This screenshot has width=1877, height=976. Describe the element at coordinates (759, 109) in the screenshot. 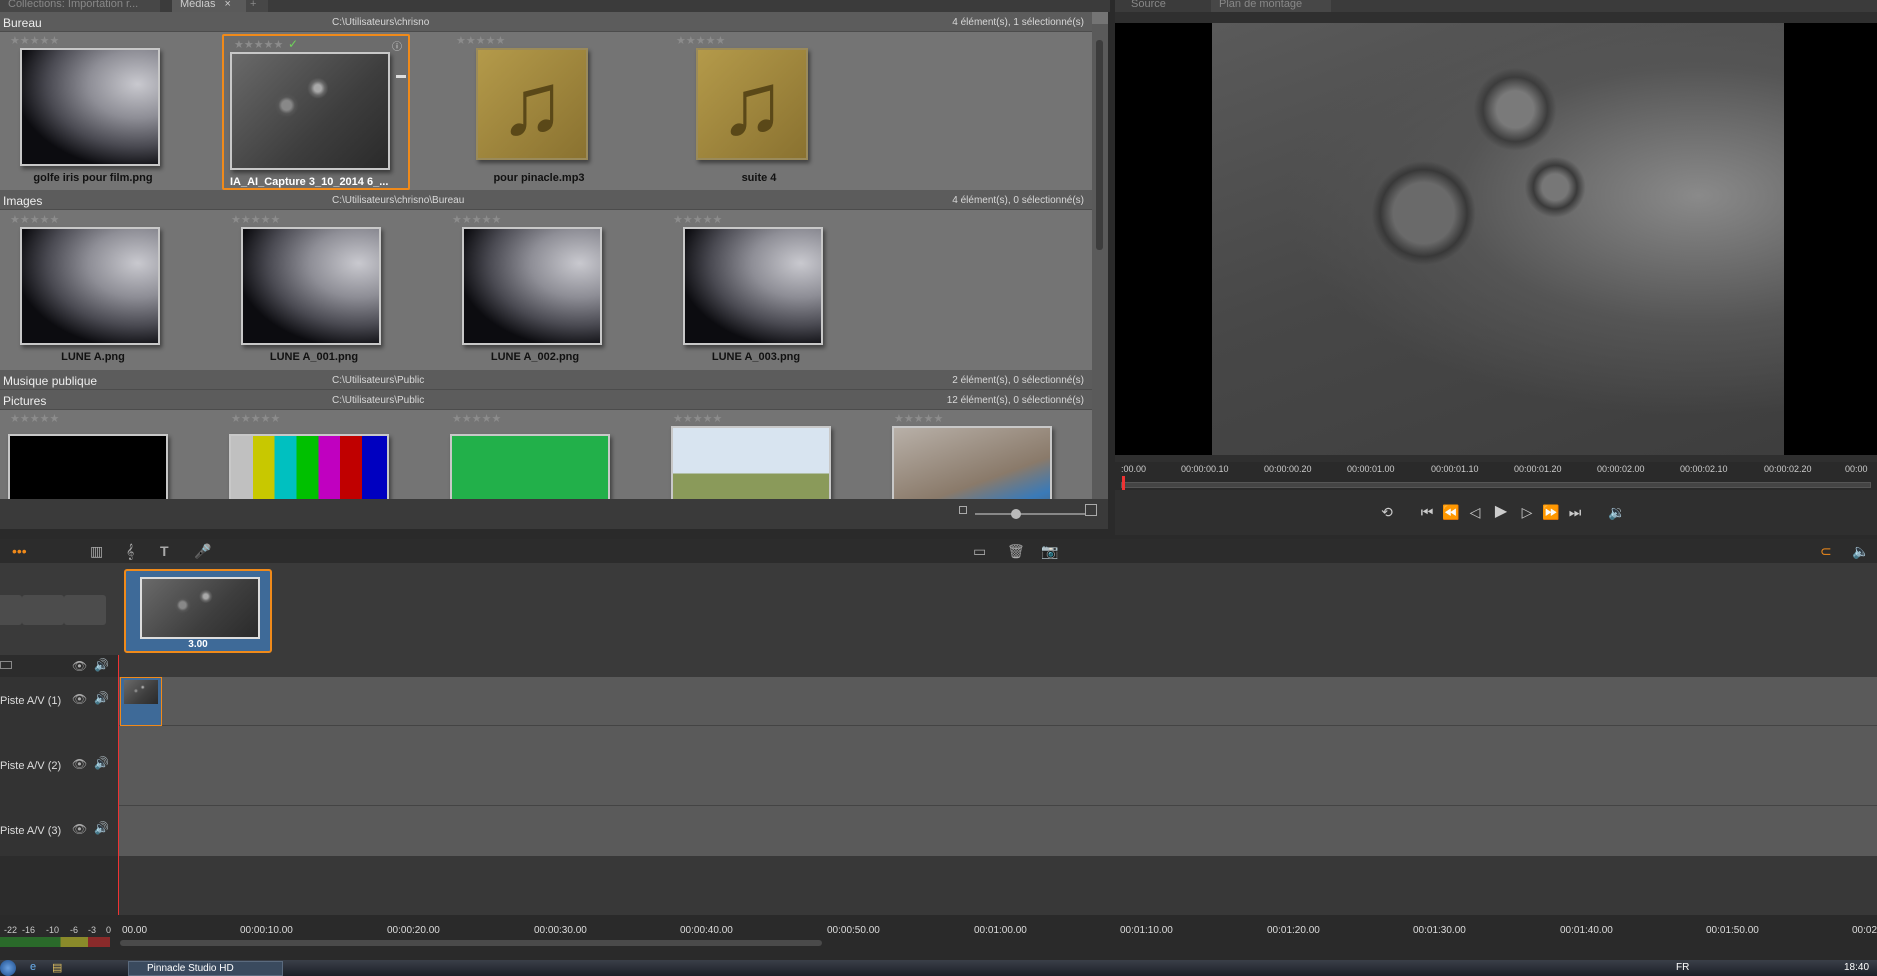

I see `media-item: ★★★★★ ♫ suite 4` at that location.